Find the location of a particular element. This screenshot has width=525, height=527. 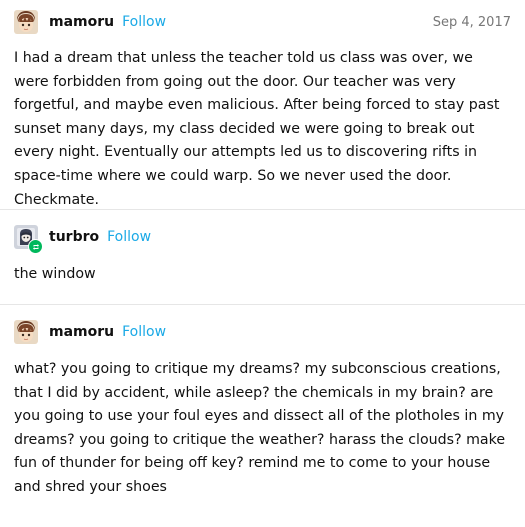

username: turbro is located at coordinates (74, 237).